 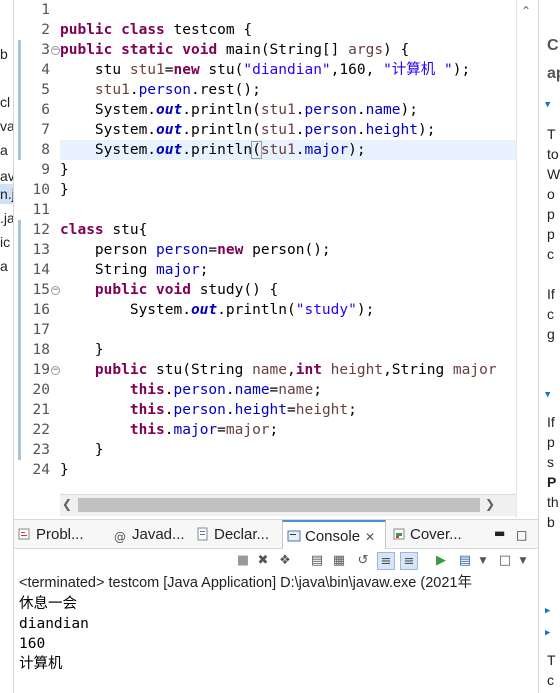 I want to click on code-line: this.person.name=name;, so click(x=191, y=390).